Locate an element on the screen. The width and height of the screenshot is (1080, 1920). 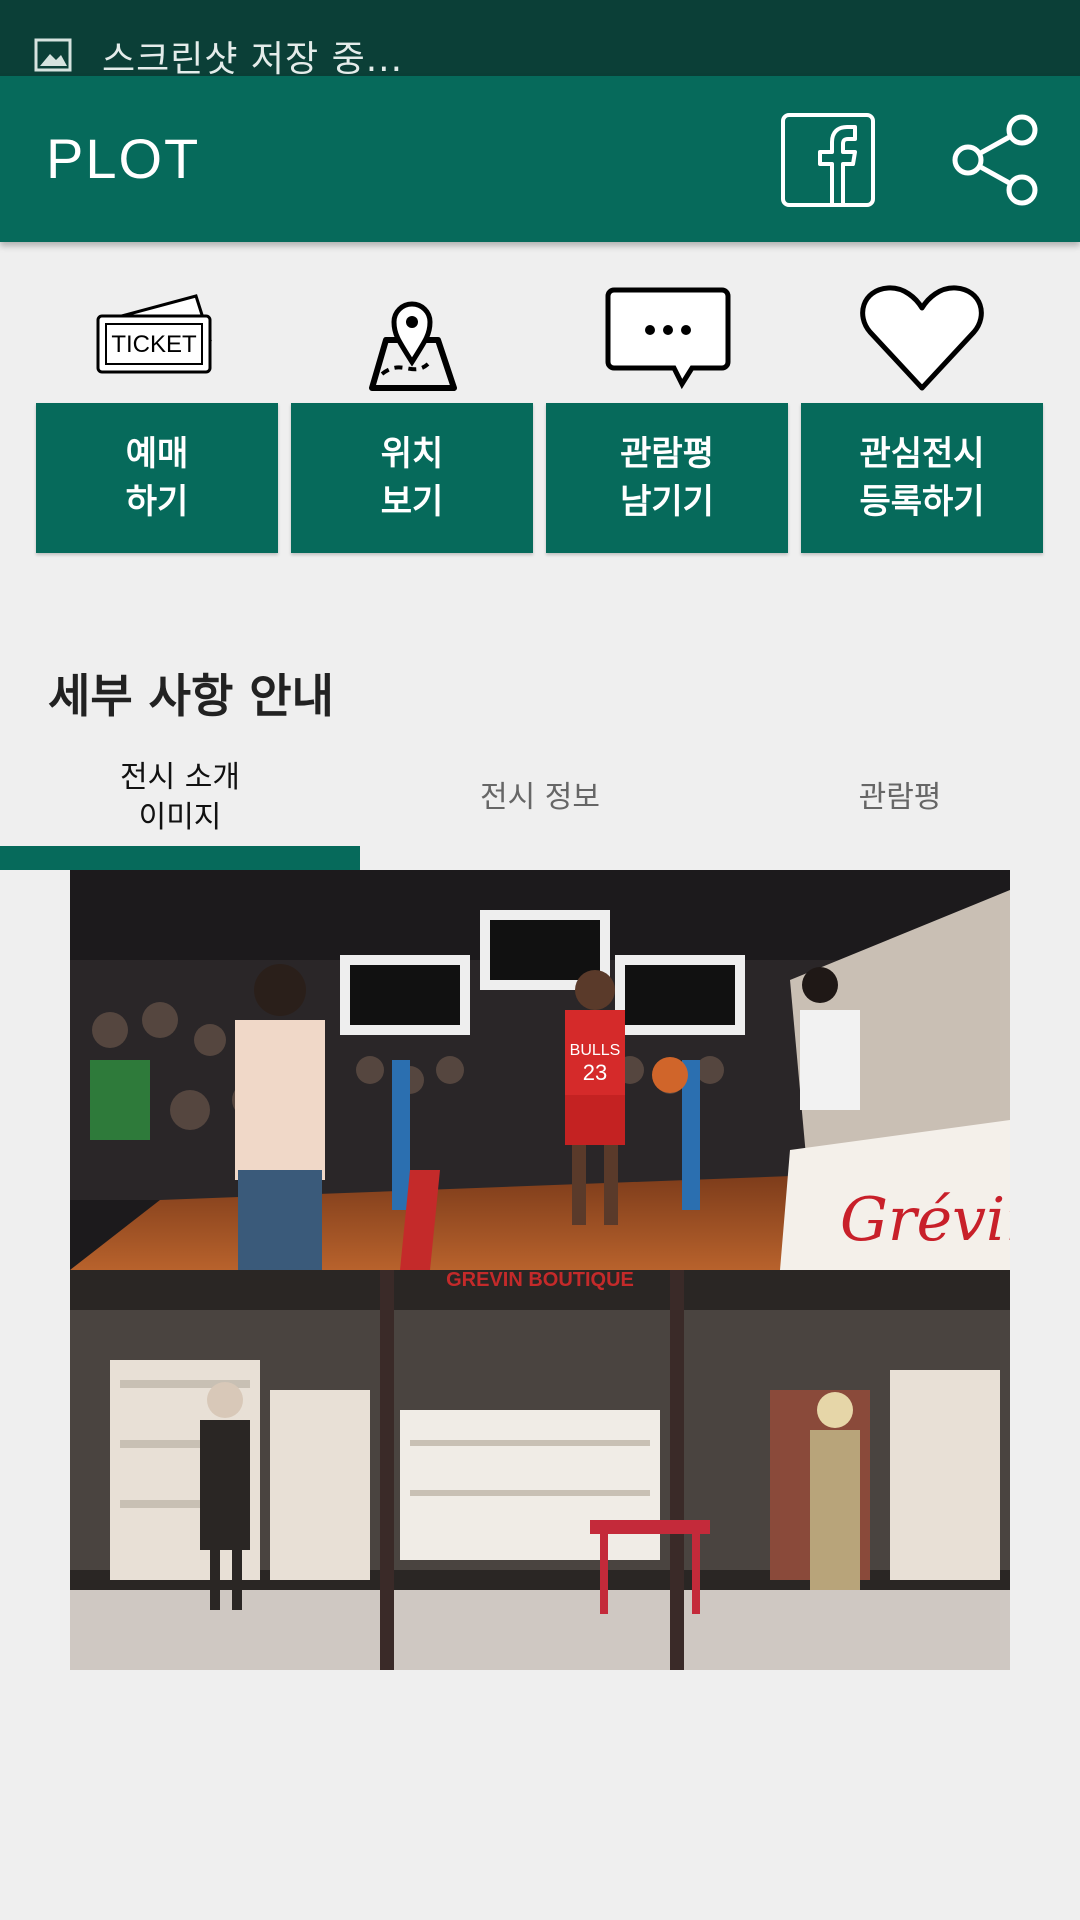
svg-text: 23 is located at coordinates (595, 1072).